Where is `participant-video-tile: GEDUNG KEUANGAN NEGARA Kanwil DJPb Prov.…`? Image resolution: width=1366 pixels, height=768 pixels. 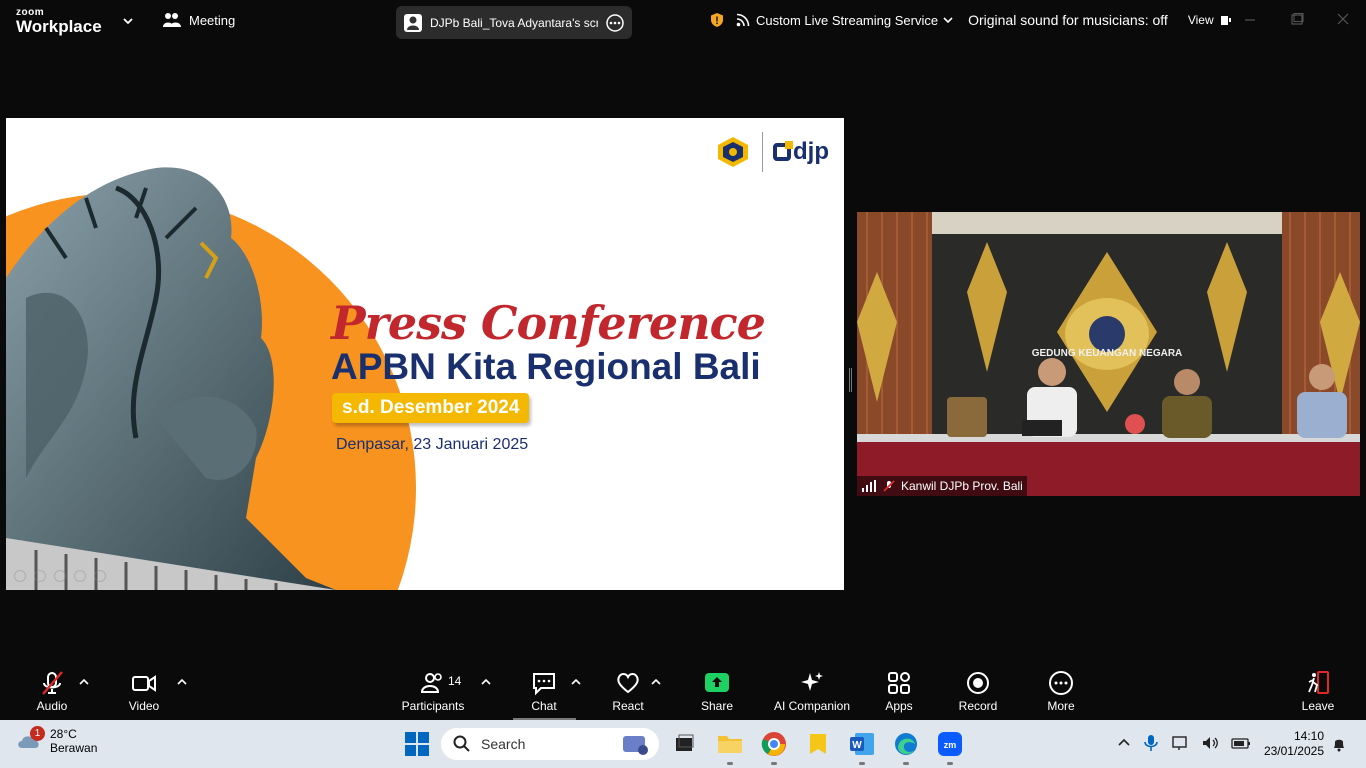 participant-video-tile: GEDUNG KEUANGAN NEGARA Kanwil DJPb Prov.… is located at coordinates (1108, 354).